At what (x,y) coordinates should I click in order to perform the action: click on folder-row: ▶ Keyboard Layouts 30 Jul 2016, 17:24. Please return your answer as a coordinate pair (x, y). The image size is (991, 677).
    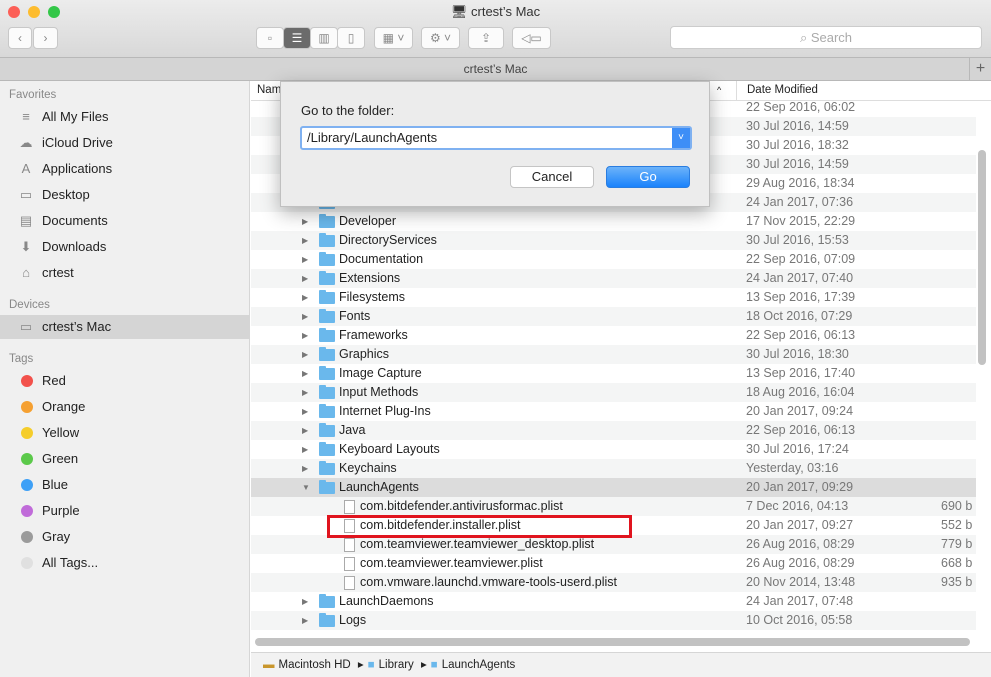
    Looking at the image, I should click on (613, 449).